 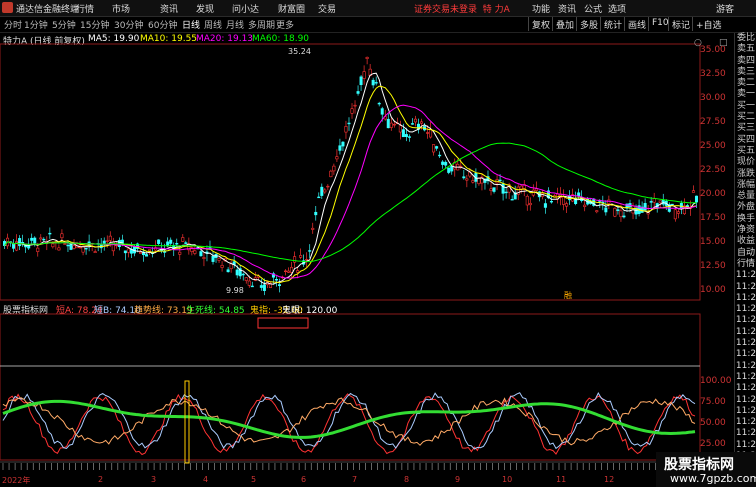 What do you see at coordinates (745, 60) in the screenshot?
I see `side-quote-label: 卖四` at bounding box center [745, 60].